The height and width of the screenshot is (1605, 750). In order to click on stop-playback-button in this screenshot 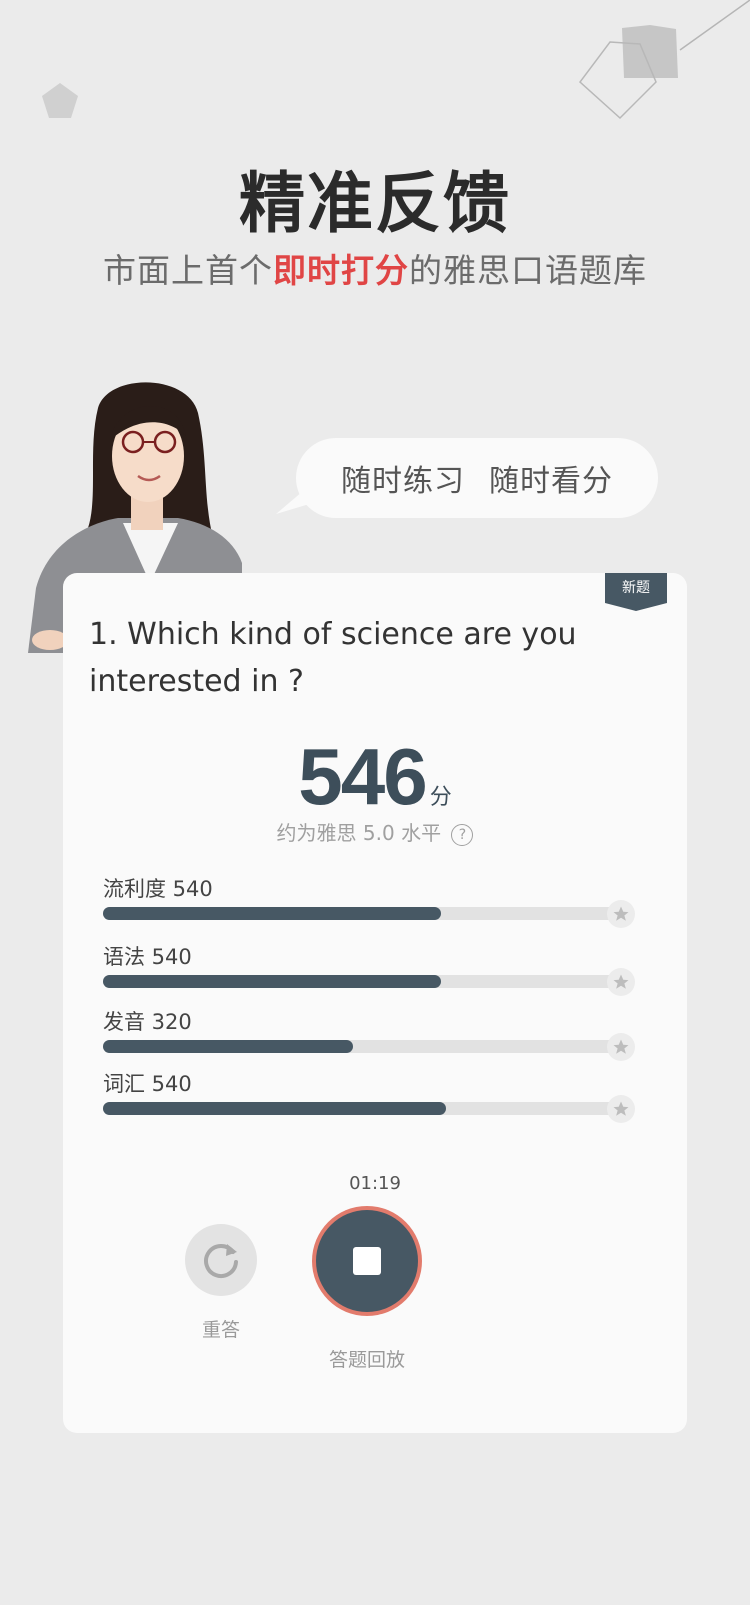, I will do `click(367, 1261)`.